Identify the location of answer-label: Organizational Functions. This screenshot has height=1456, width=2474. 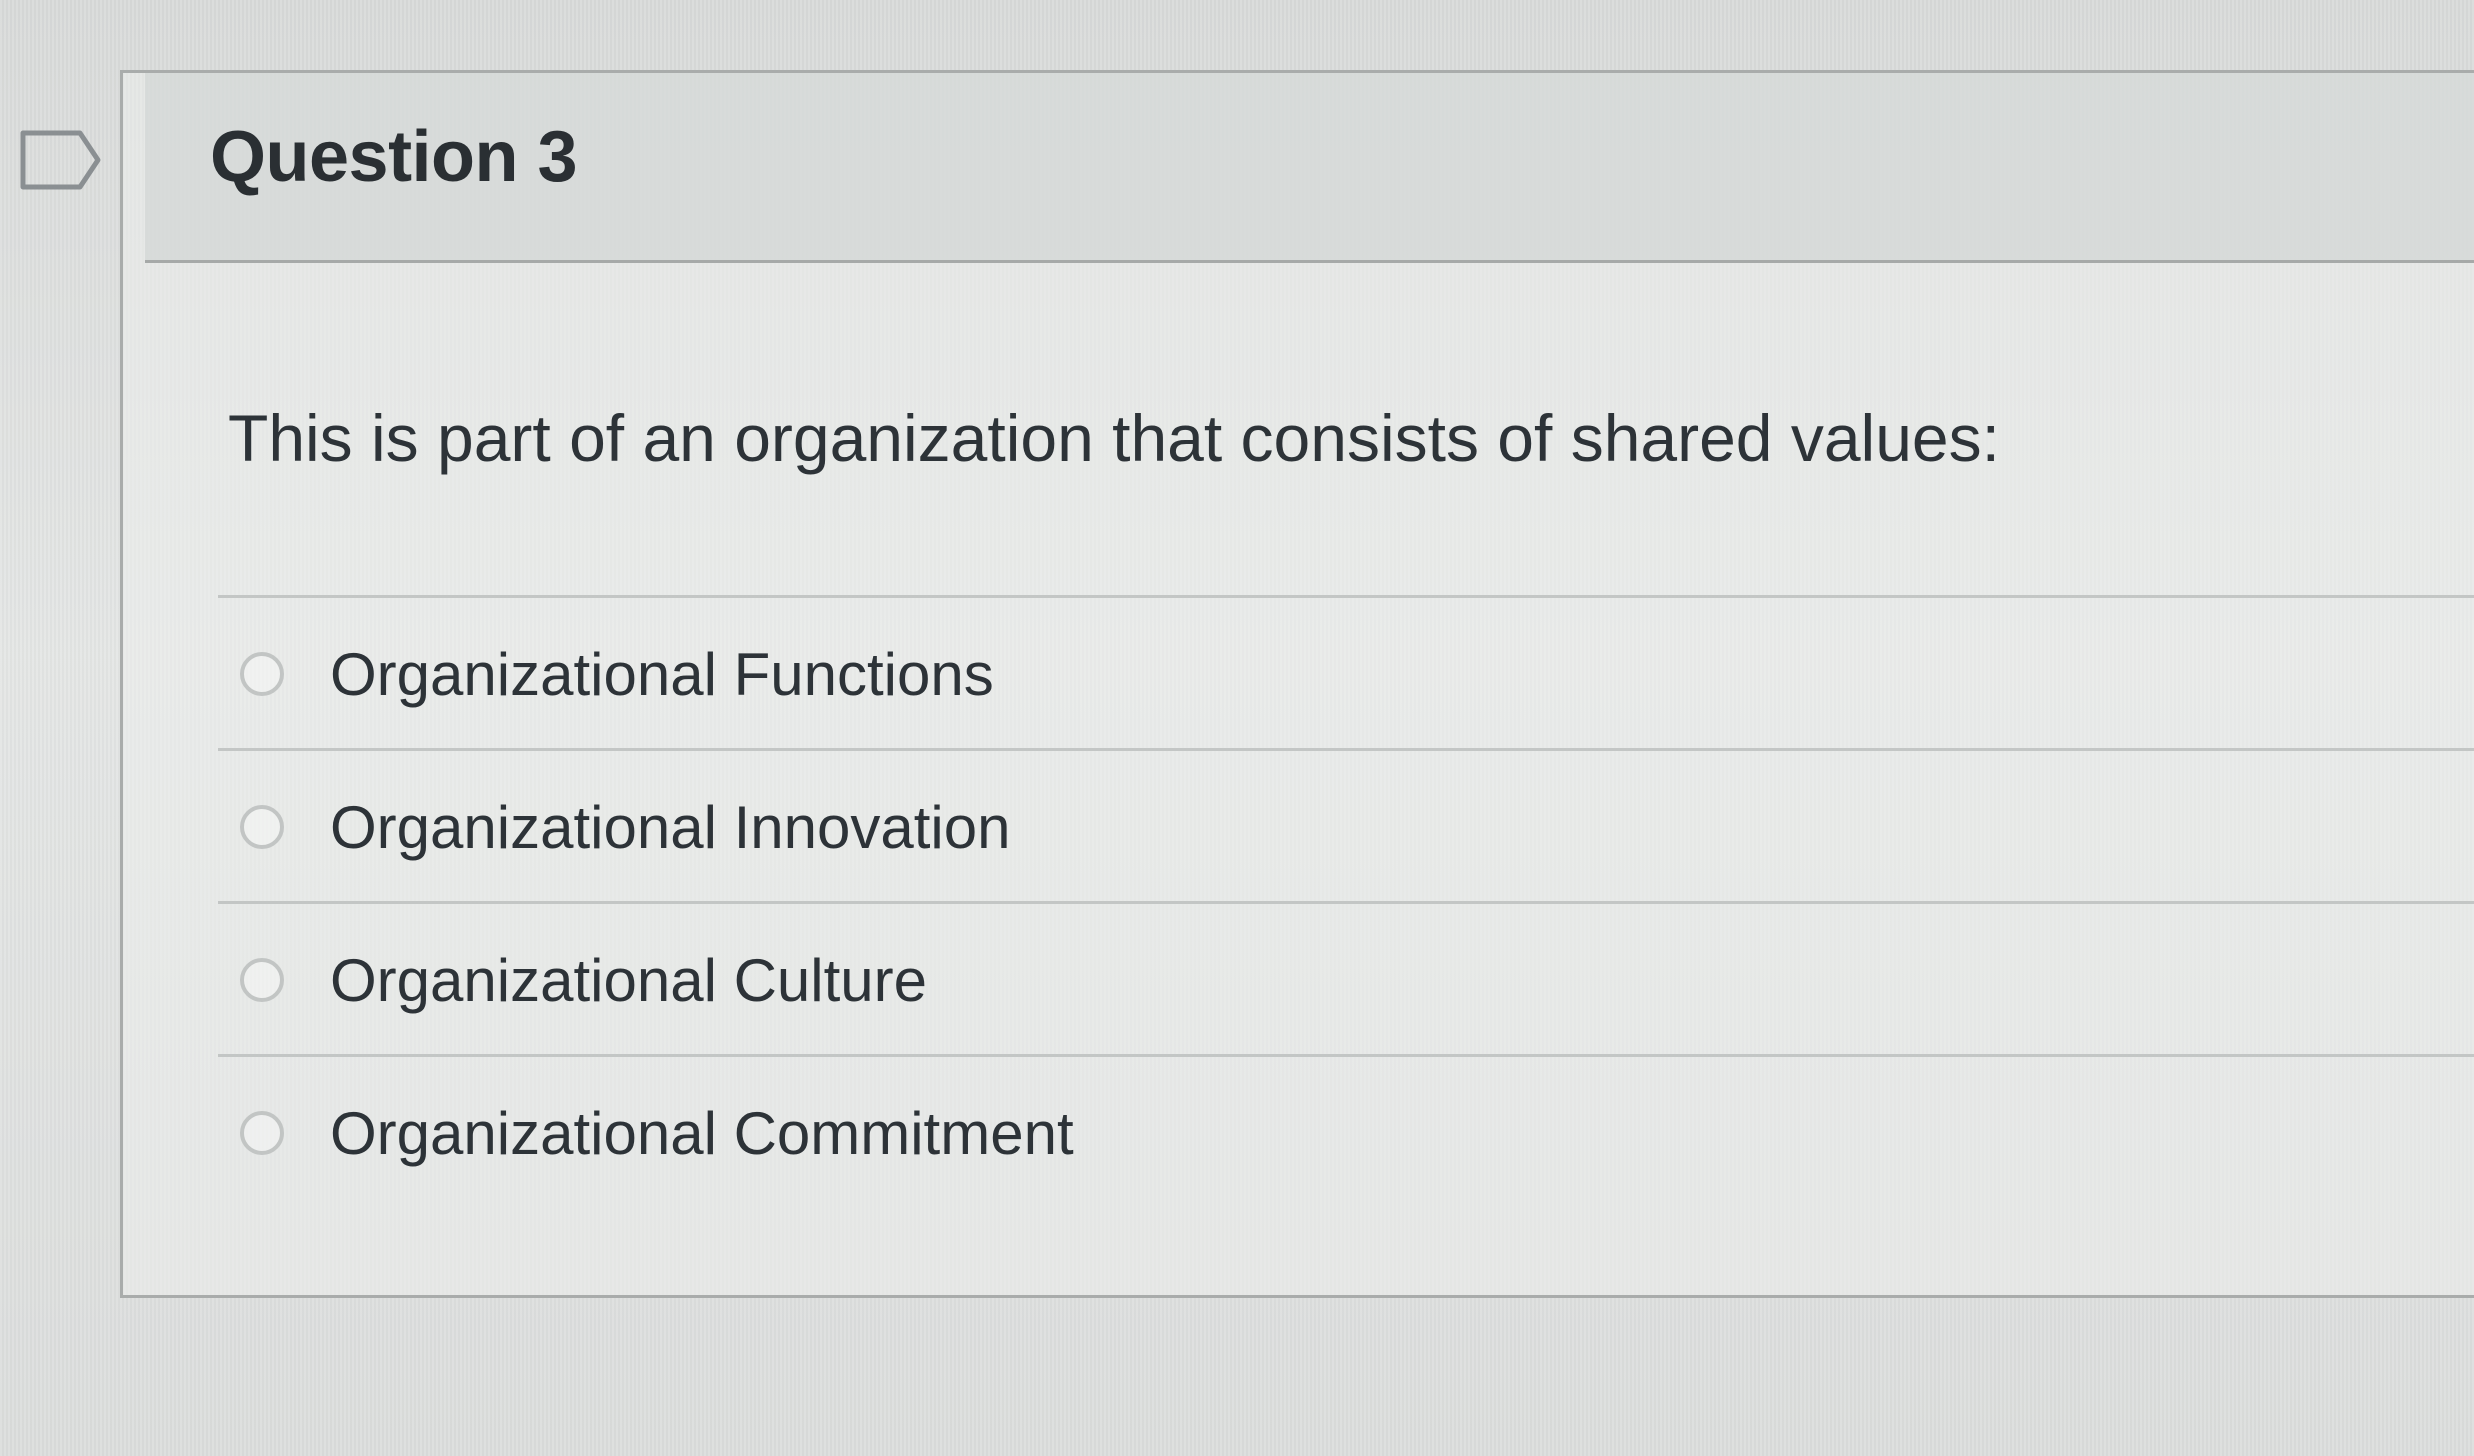
(662, 674).